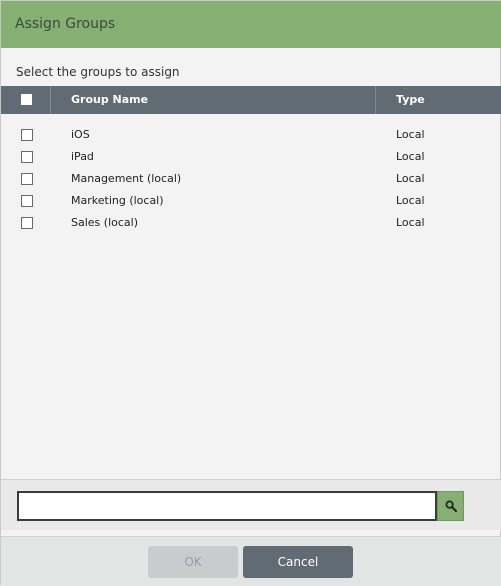 The width and height of the screenshot is (501, 586). I want to click on group-name: iPad, so click(82, 156).